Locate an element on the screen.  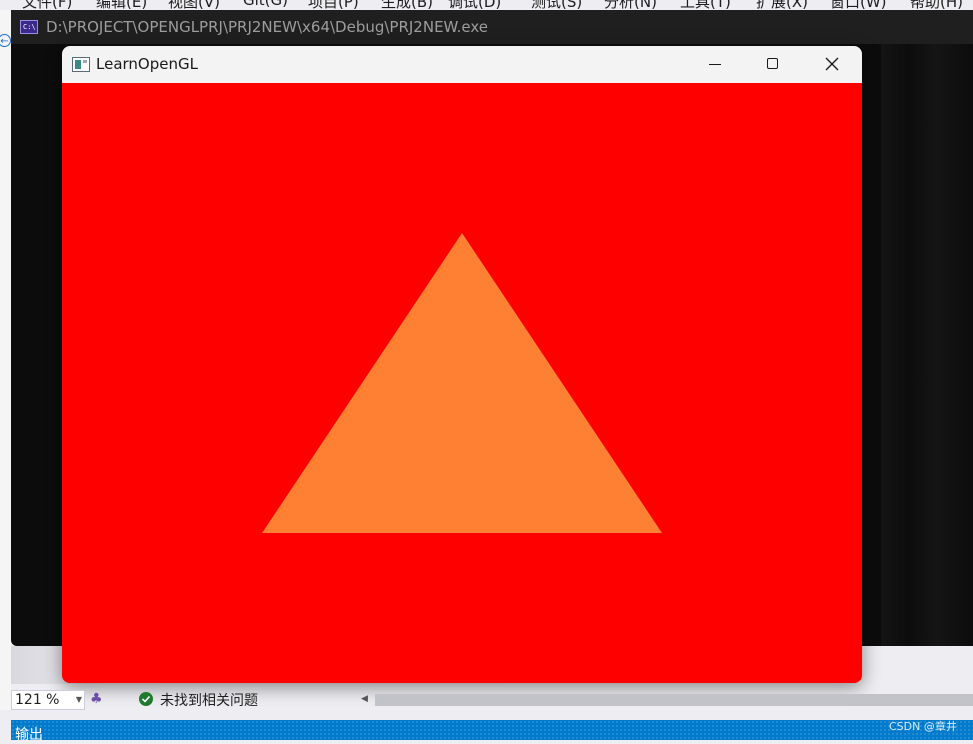
maximize-icon is located at coordinates (772, 63).